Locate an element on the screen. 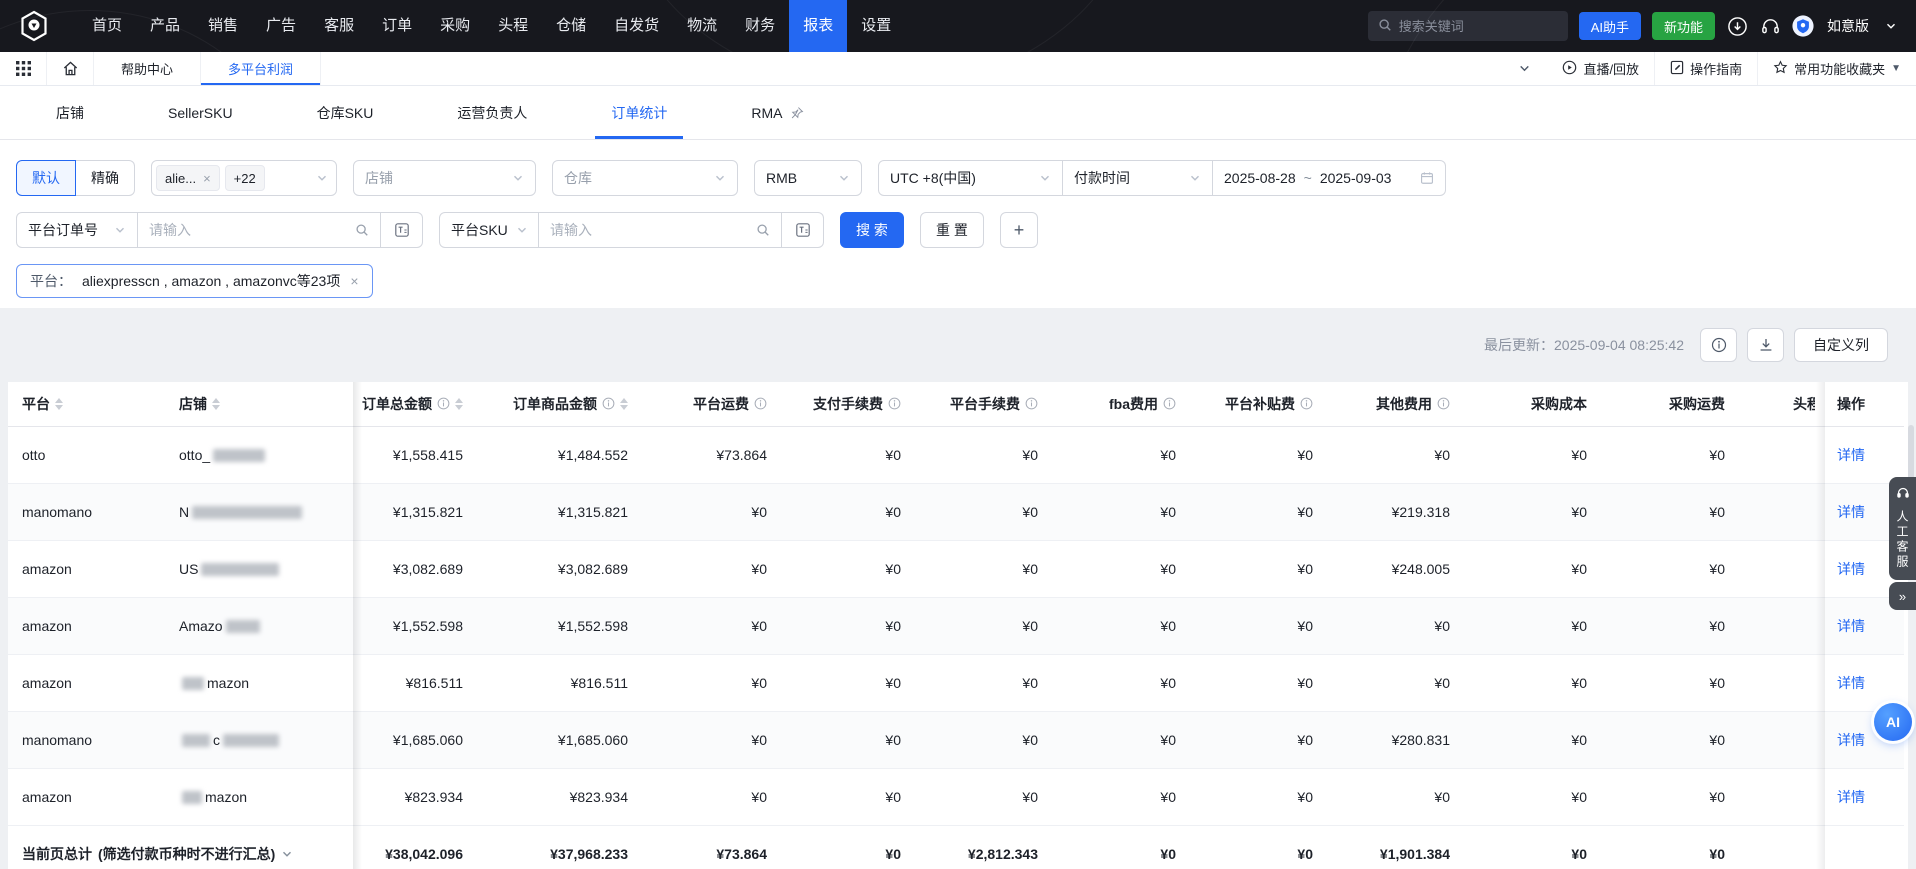 Image resolution: width=1916 pixels, height=869 pixels. timezone-select: UTC +8(中国) is located at coordinates (970, 178).